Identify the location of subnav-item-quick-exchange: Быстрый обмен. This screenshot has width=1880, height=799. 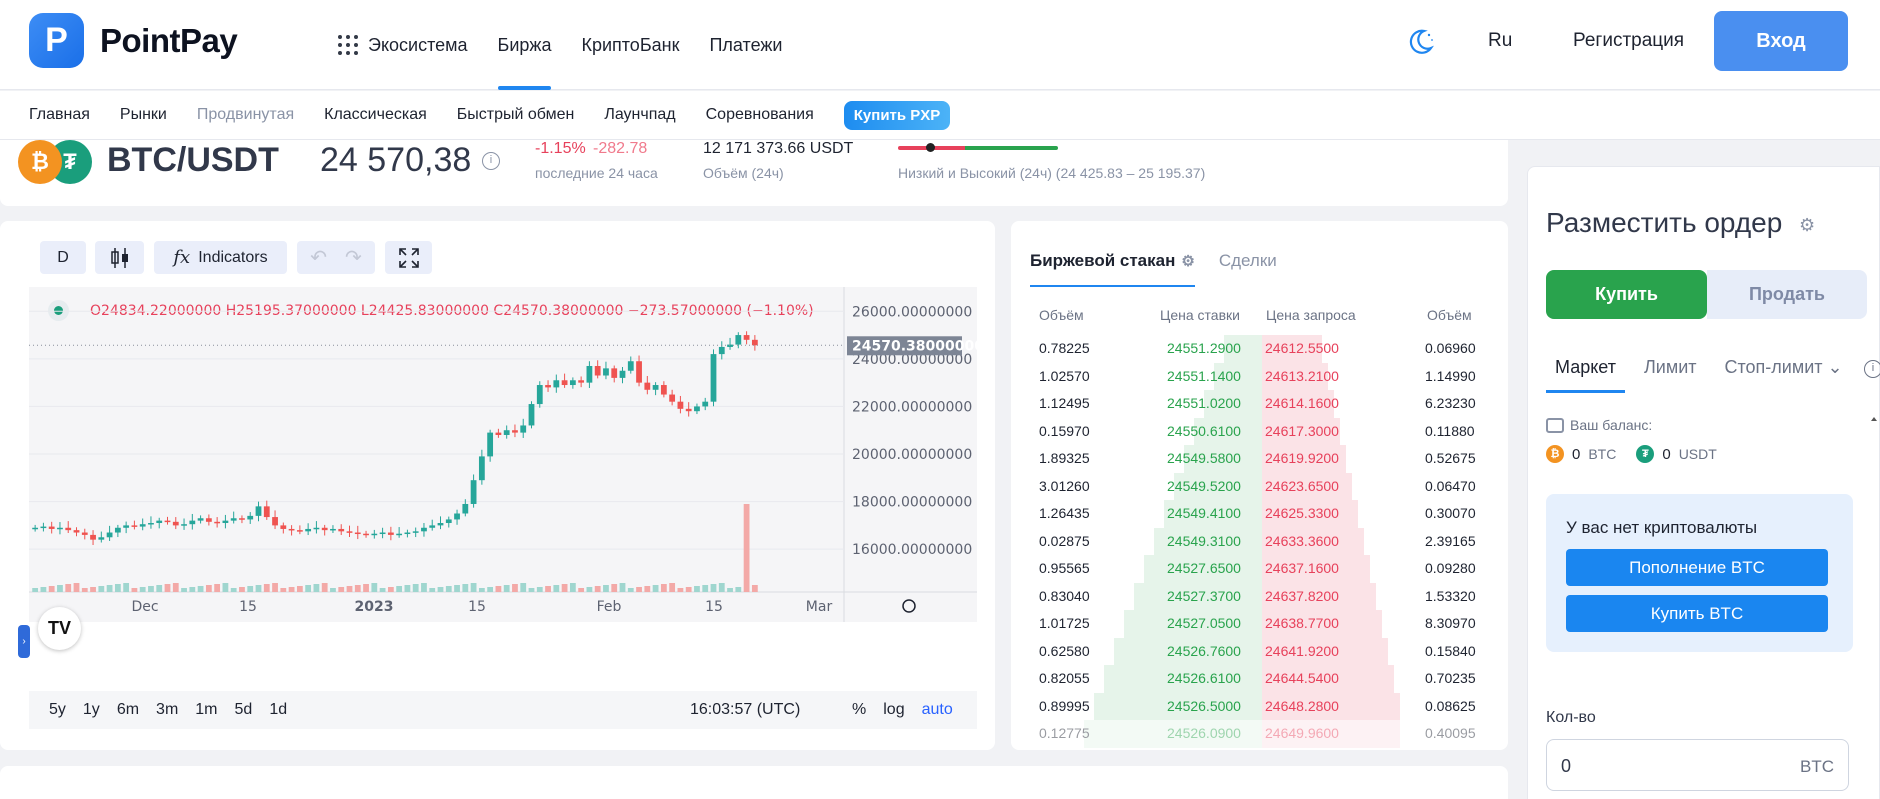
(516, 115).